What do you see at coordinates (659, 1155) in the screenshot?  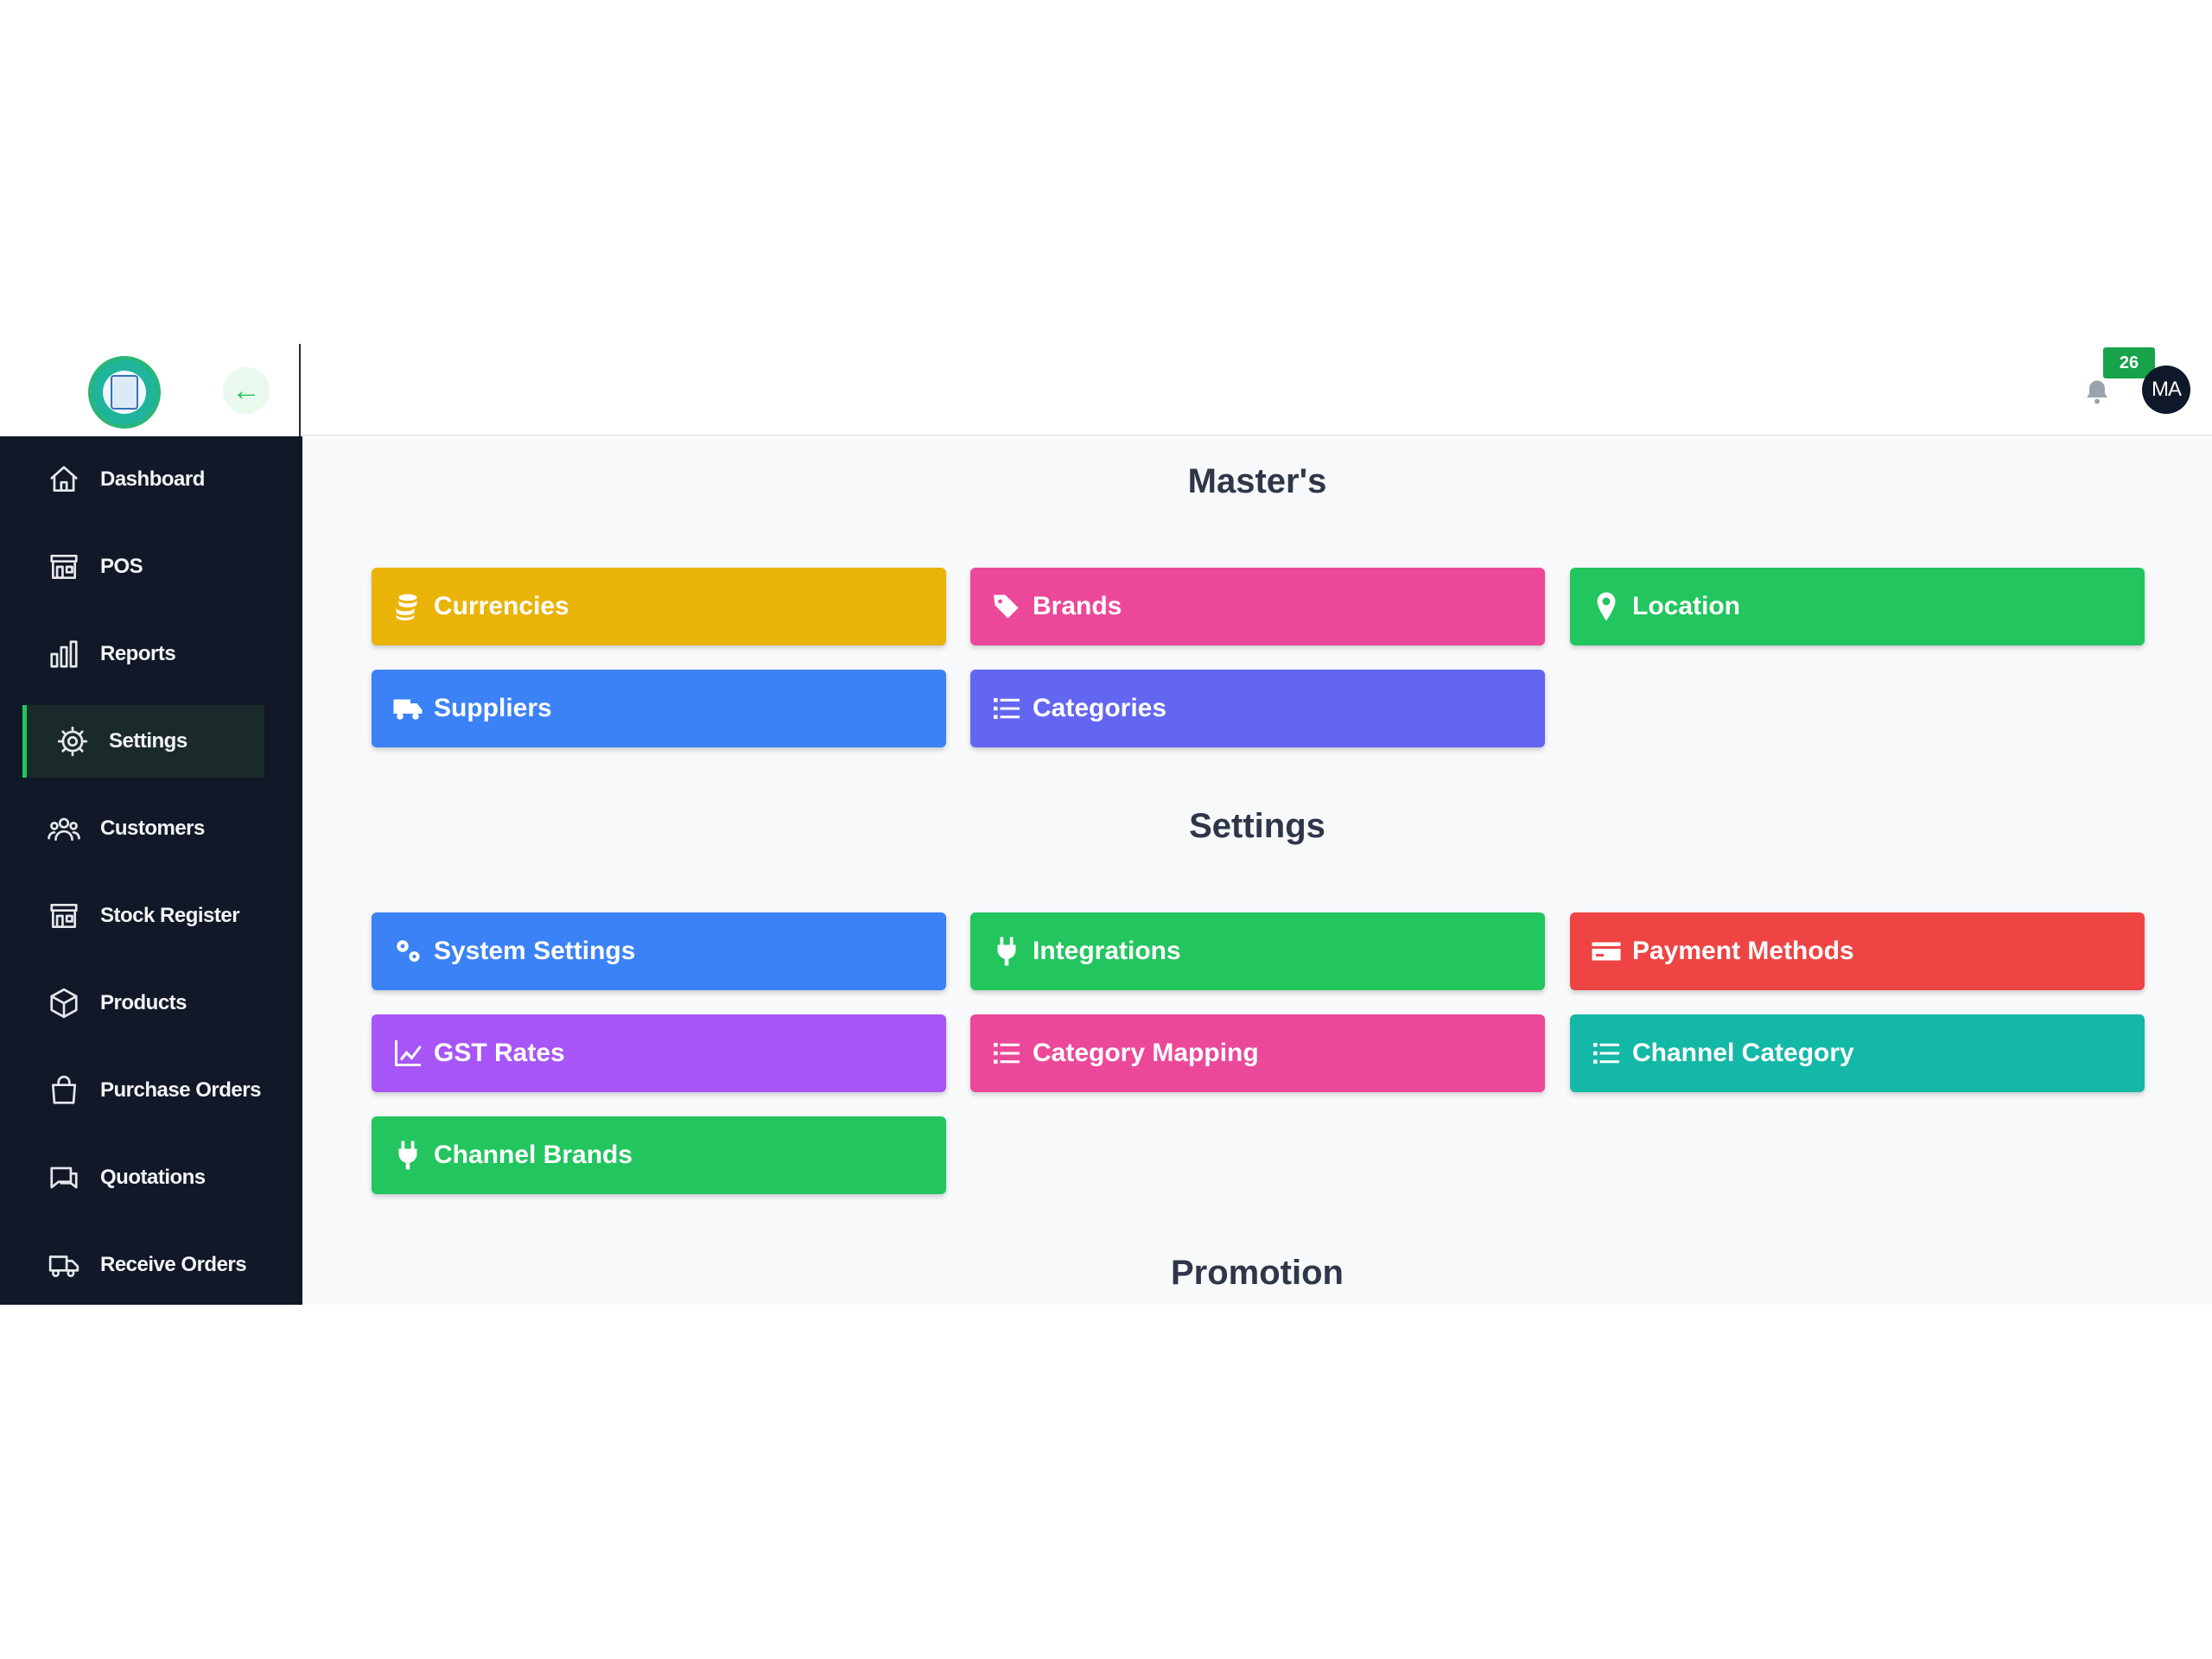 I see `tile-channel-brands: Channel Brands` at bounding box center [659, 1155].